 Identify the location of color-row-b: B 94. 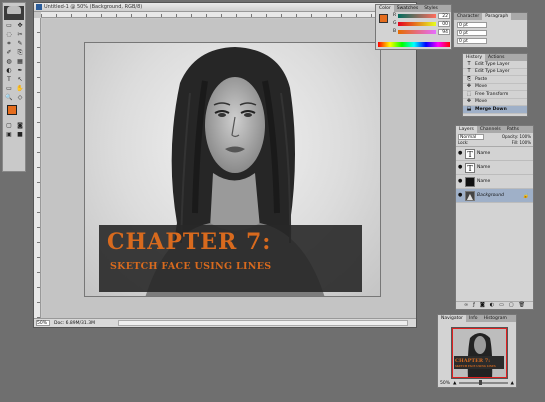
(421, 32).